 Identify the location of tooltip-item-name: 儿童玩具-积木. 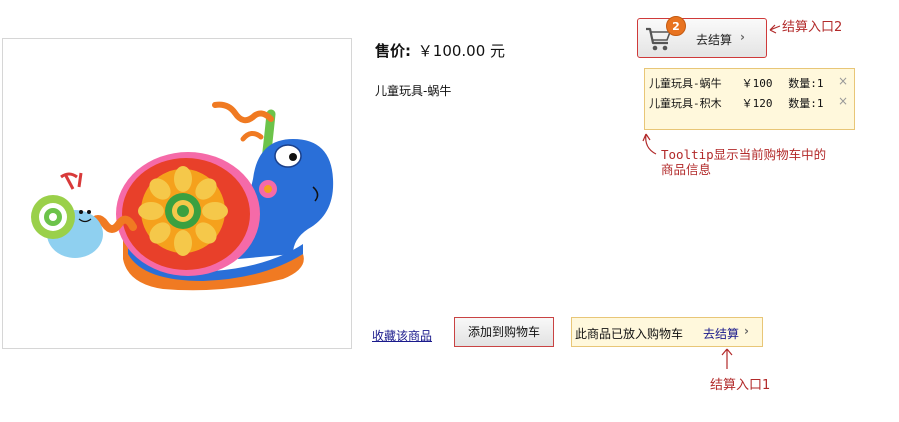
(685, 103).